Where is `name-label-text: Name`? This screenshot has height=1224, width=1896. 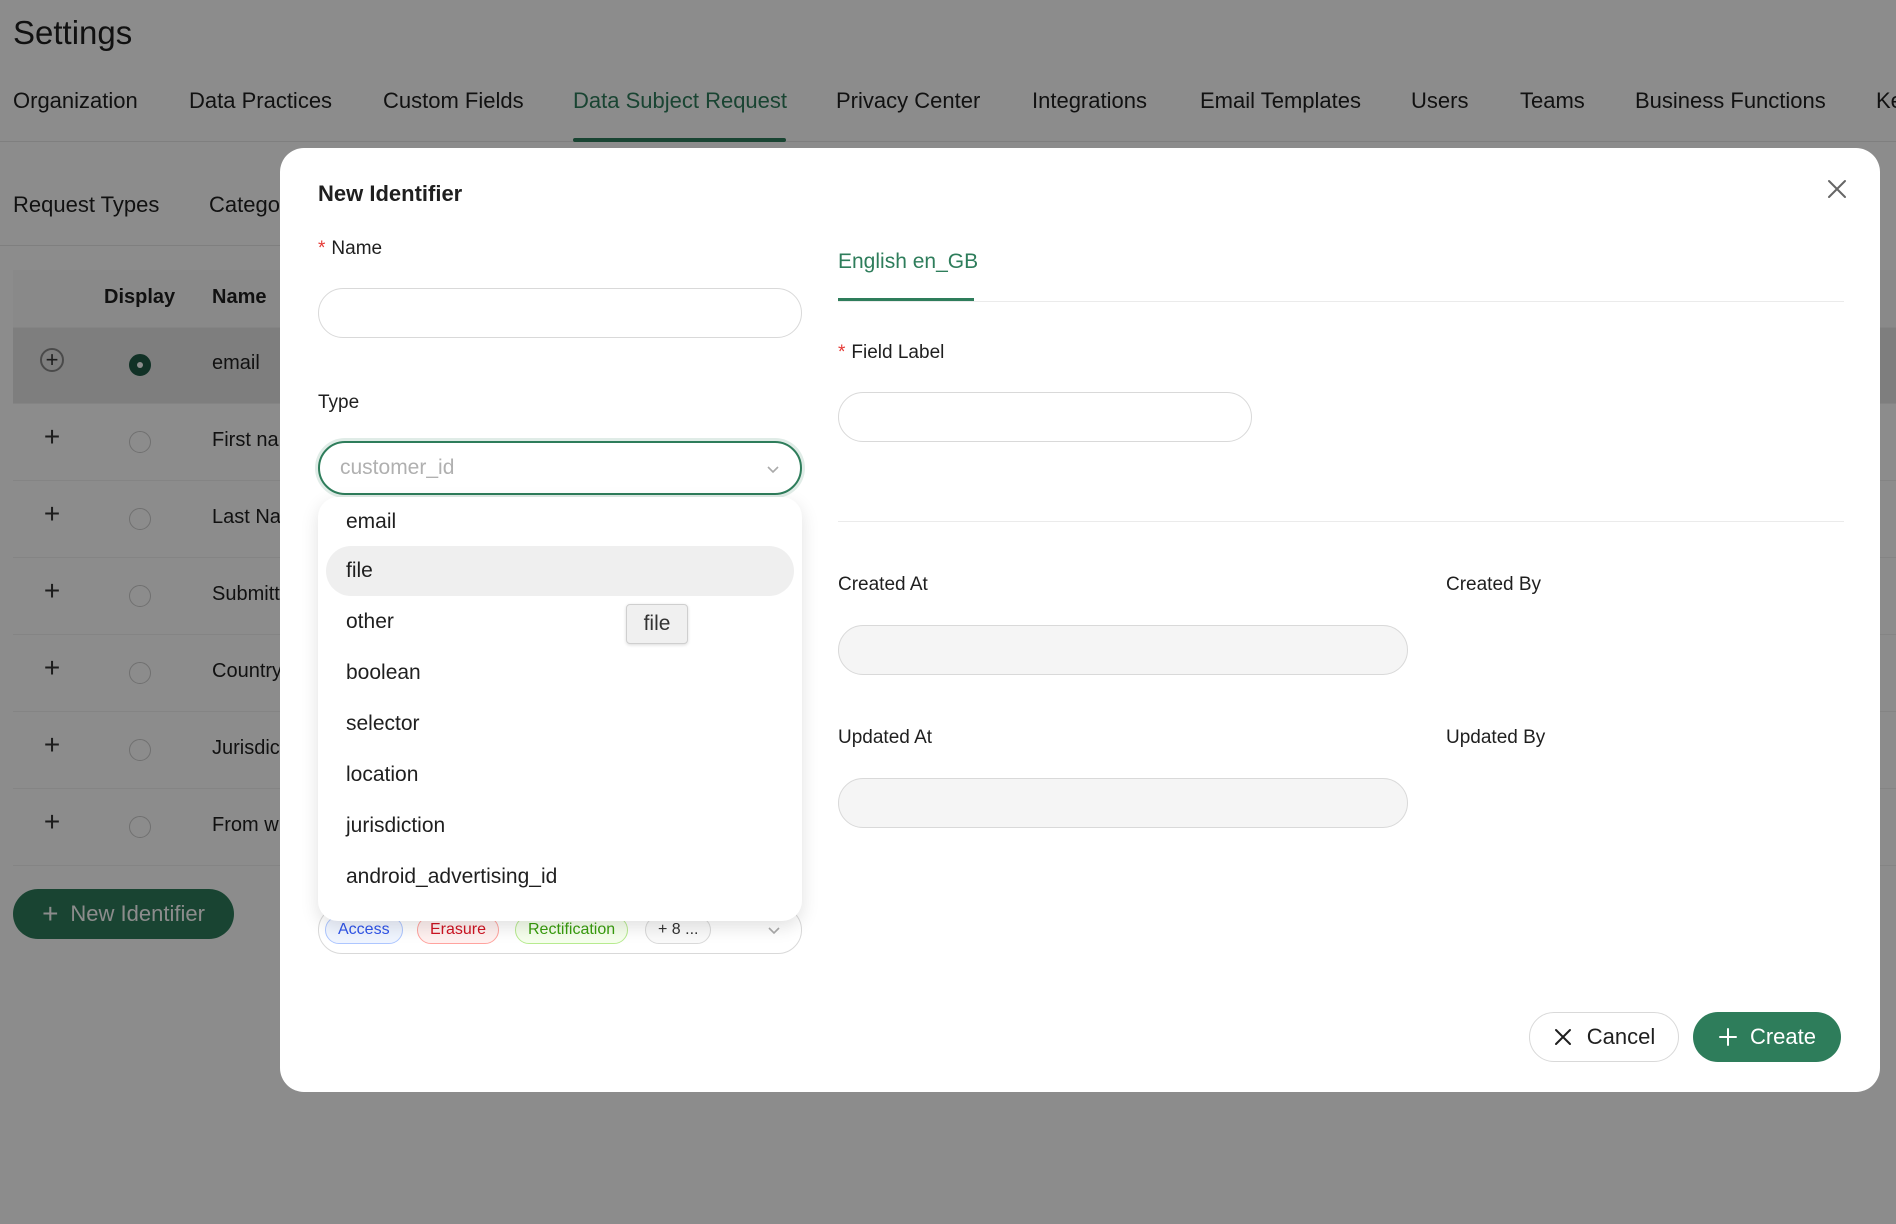
name-label-text: Name is located at coordinates (357, 248).